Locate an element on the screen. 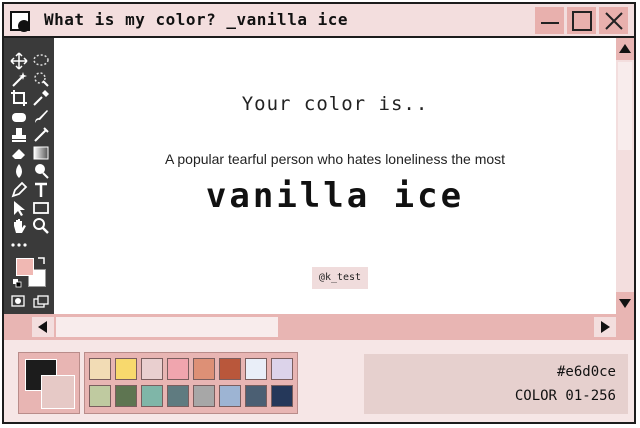 The image size is (640, 428). arrow-right-icon is located at coordinates (605, 327).